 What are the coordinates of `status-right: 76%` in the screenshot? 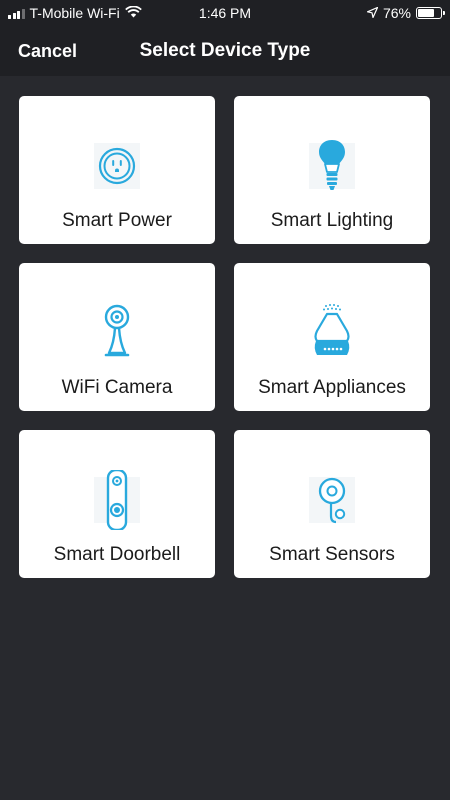 It's located at (405, 13).